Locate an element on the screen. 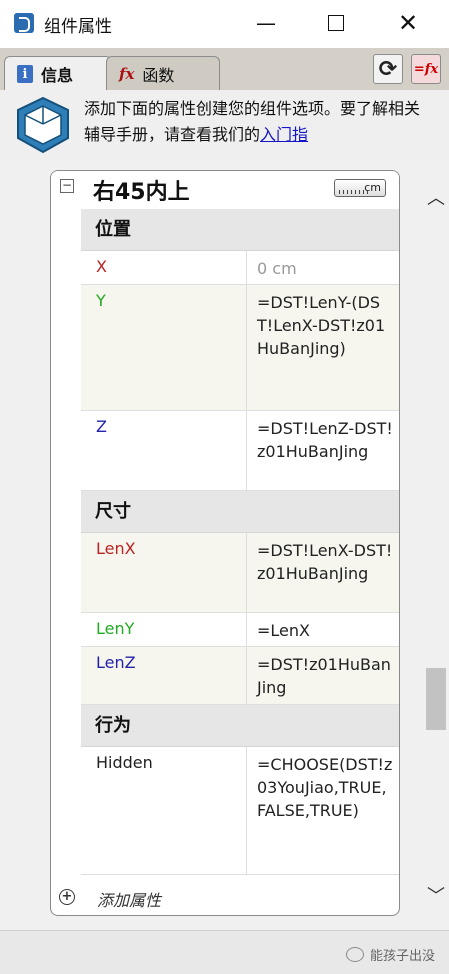 The image size is (449, 974). info-icon: i is located at coordinates (25, 74).